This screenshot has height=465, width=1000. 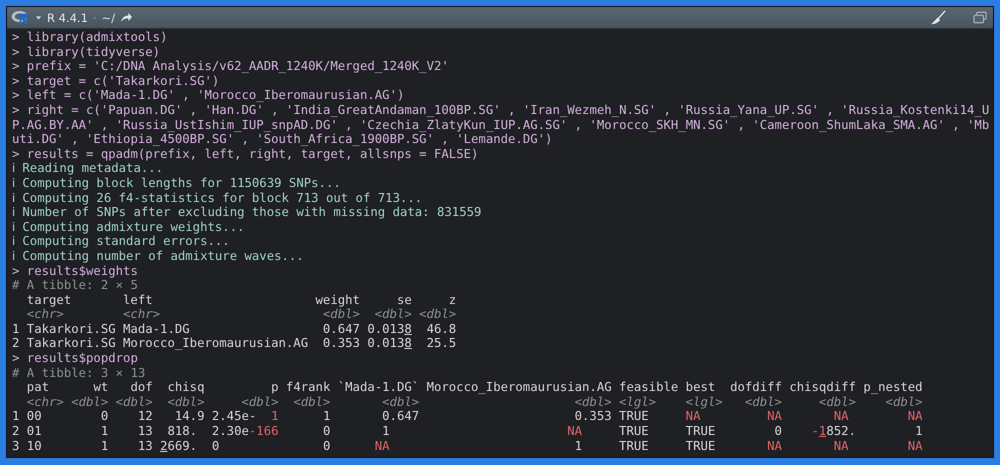 What do you see at coordinates (246, 154) in the screenshot?
I see `console-command: > results = qpadm(prefix, left, right, target, allsnps = FALSE)` at bounding box center [246, 154].